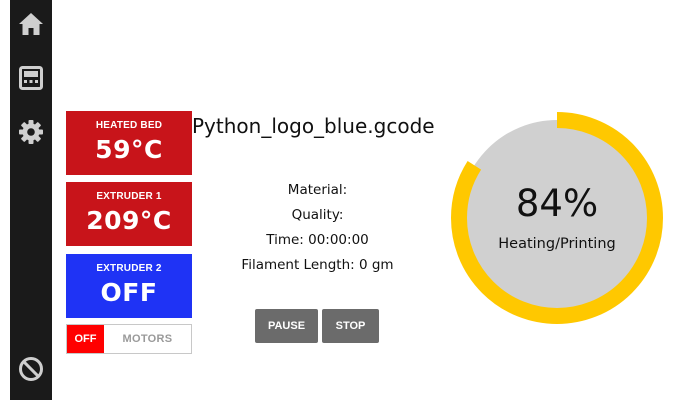 Image resolution: width=700 pixels, height=400 pixels. I want to click on extruder-1-card: EXTRUDER 1 209°C, so click(129, 214).